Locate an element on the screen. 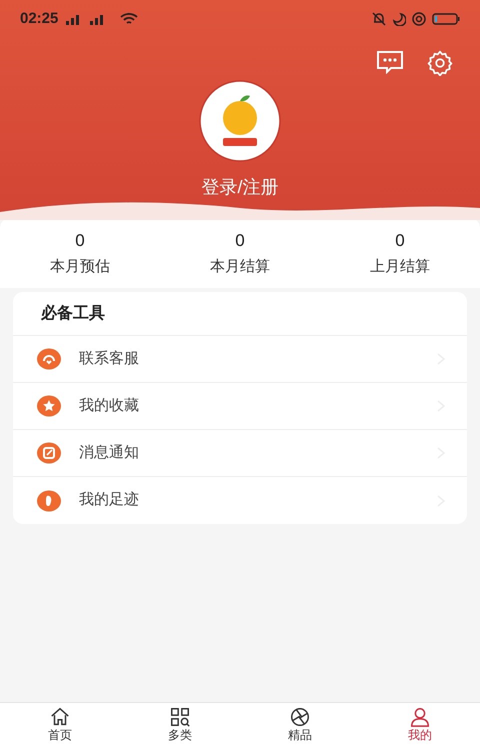 The height and width of the screenshot is (745, 480). tool-label: 消息通知 is located at coordinates (109, 452).